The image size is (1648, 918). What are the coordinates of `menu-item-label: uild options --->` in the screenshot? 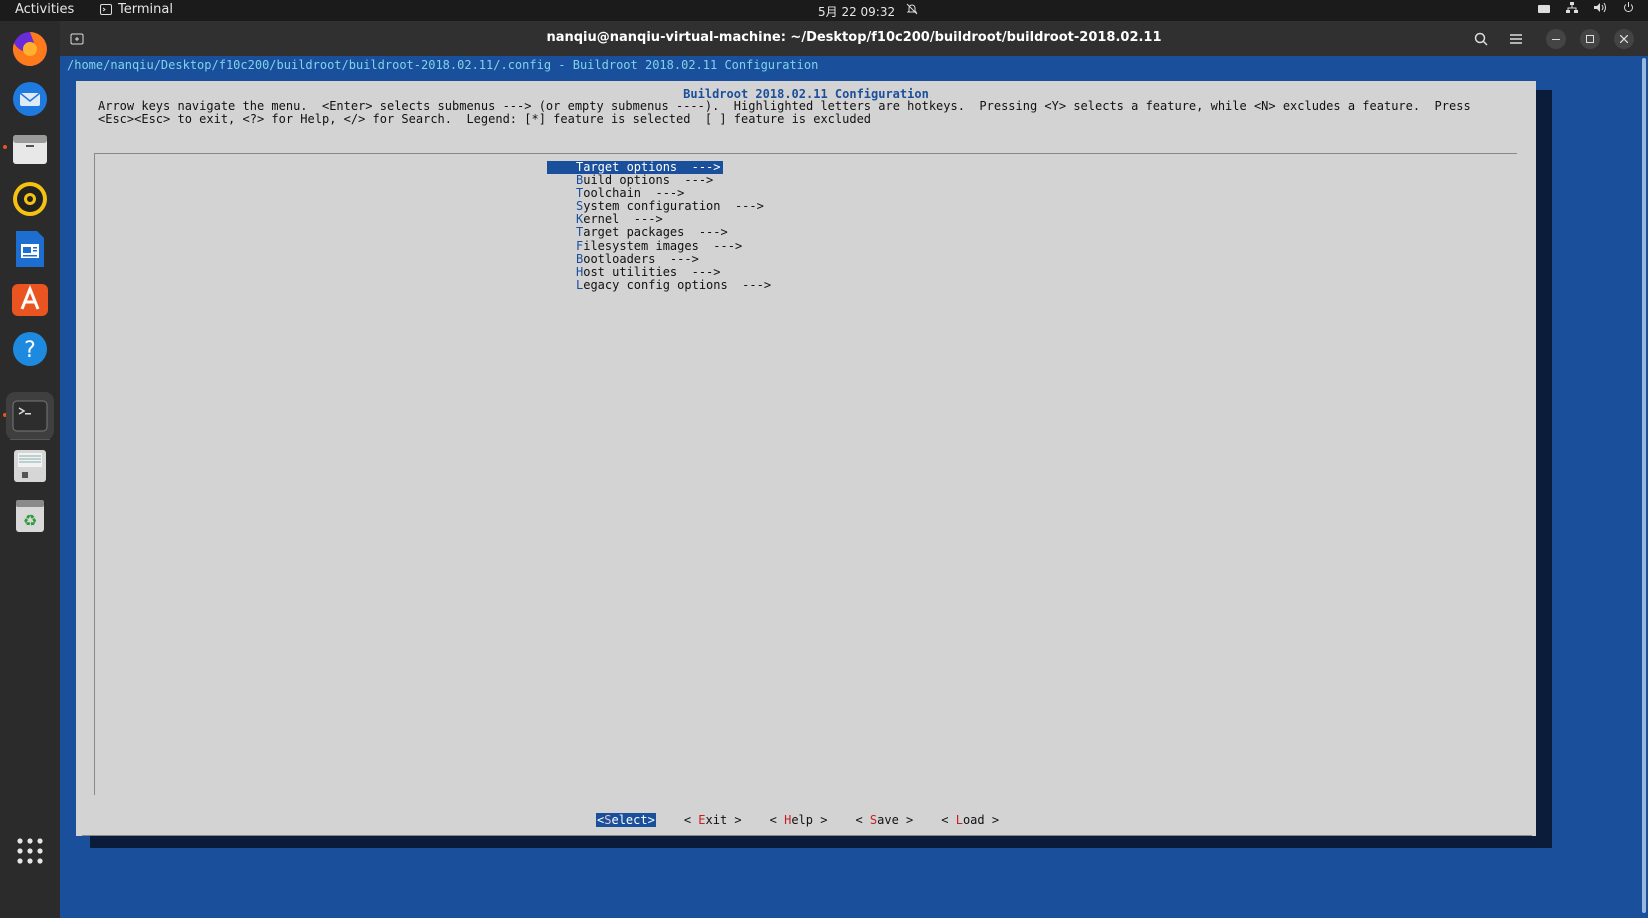 It's located at (648, 180).